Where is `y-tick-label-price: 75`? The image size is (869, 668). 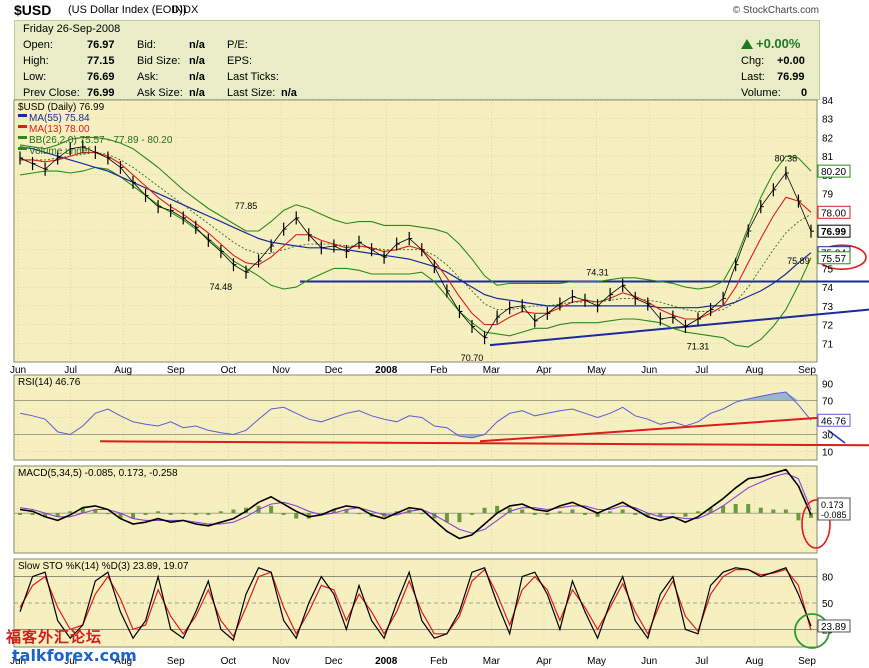
y-tick-label-price: 75 is located at coordinates (828, 269).